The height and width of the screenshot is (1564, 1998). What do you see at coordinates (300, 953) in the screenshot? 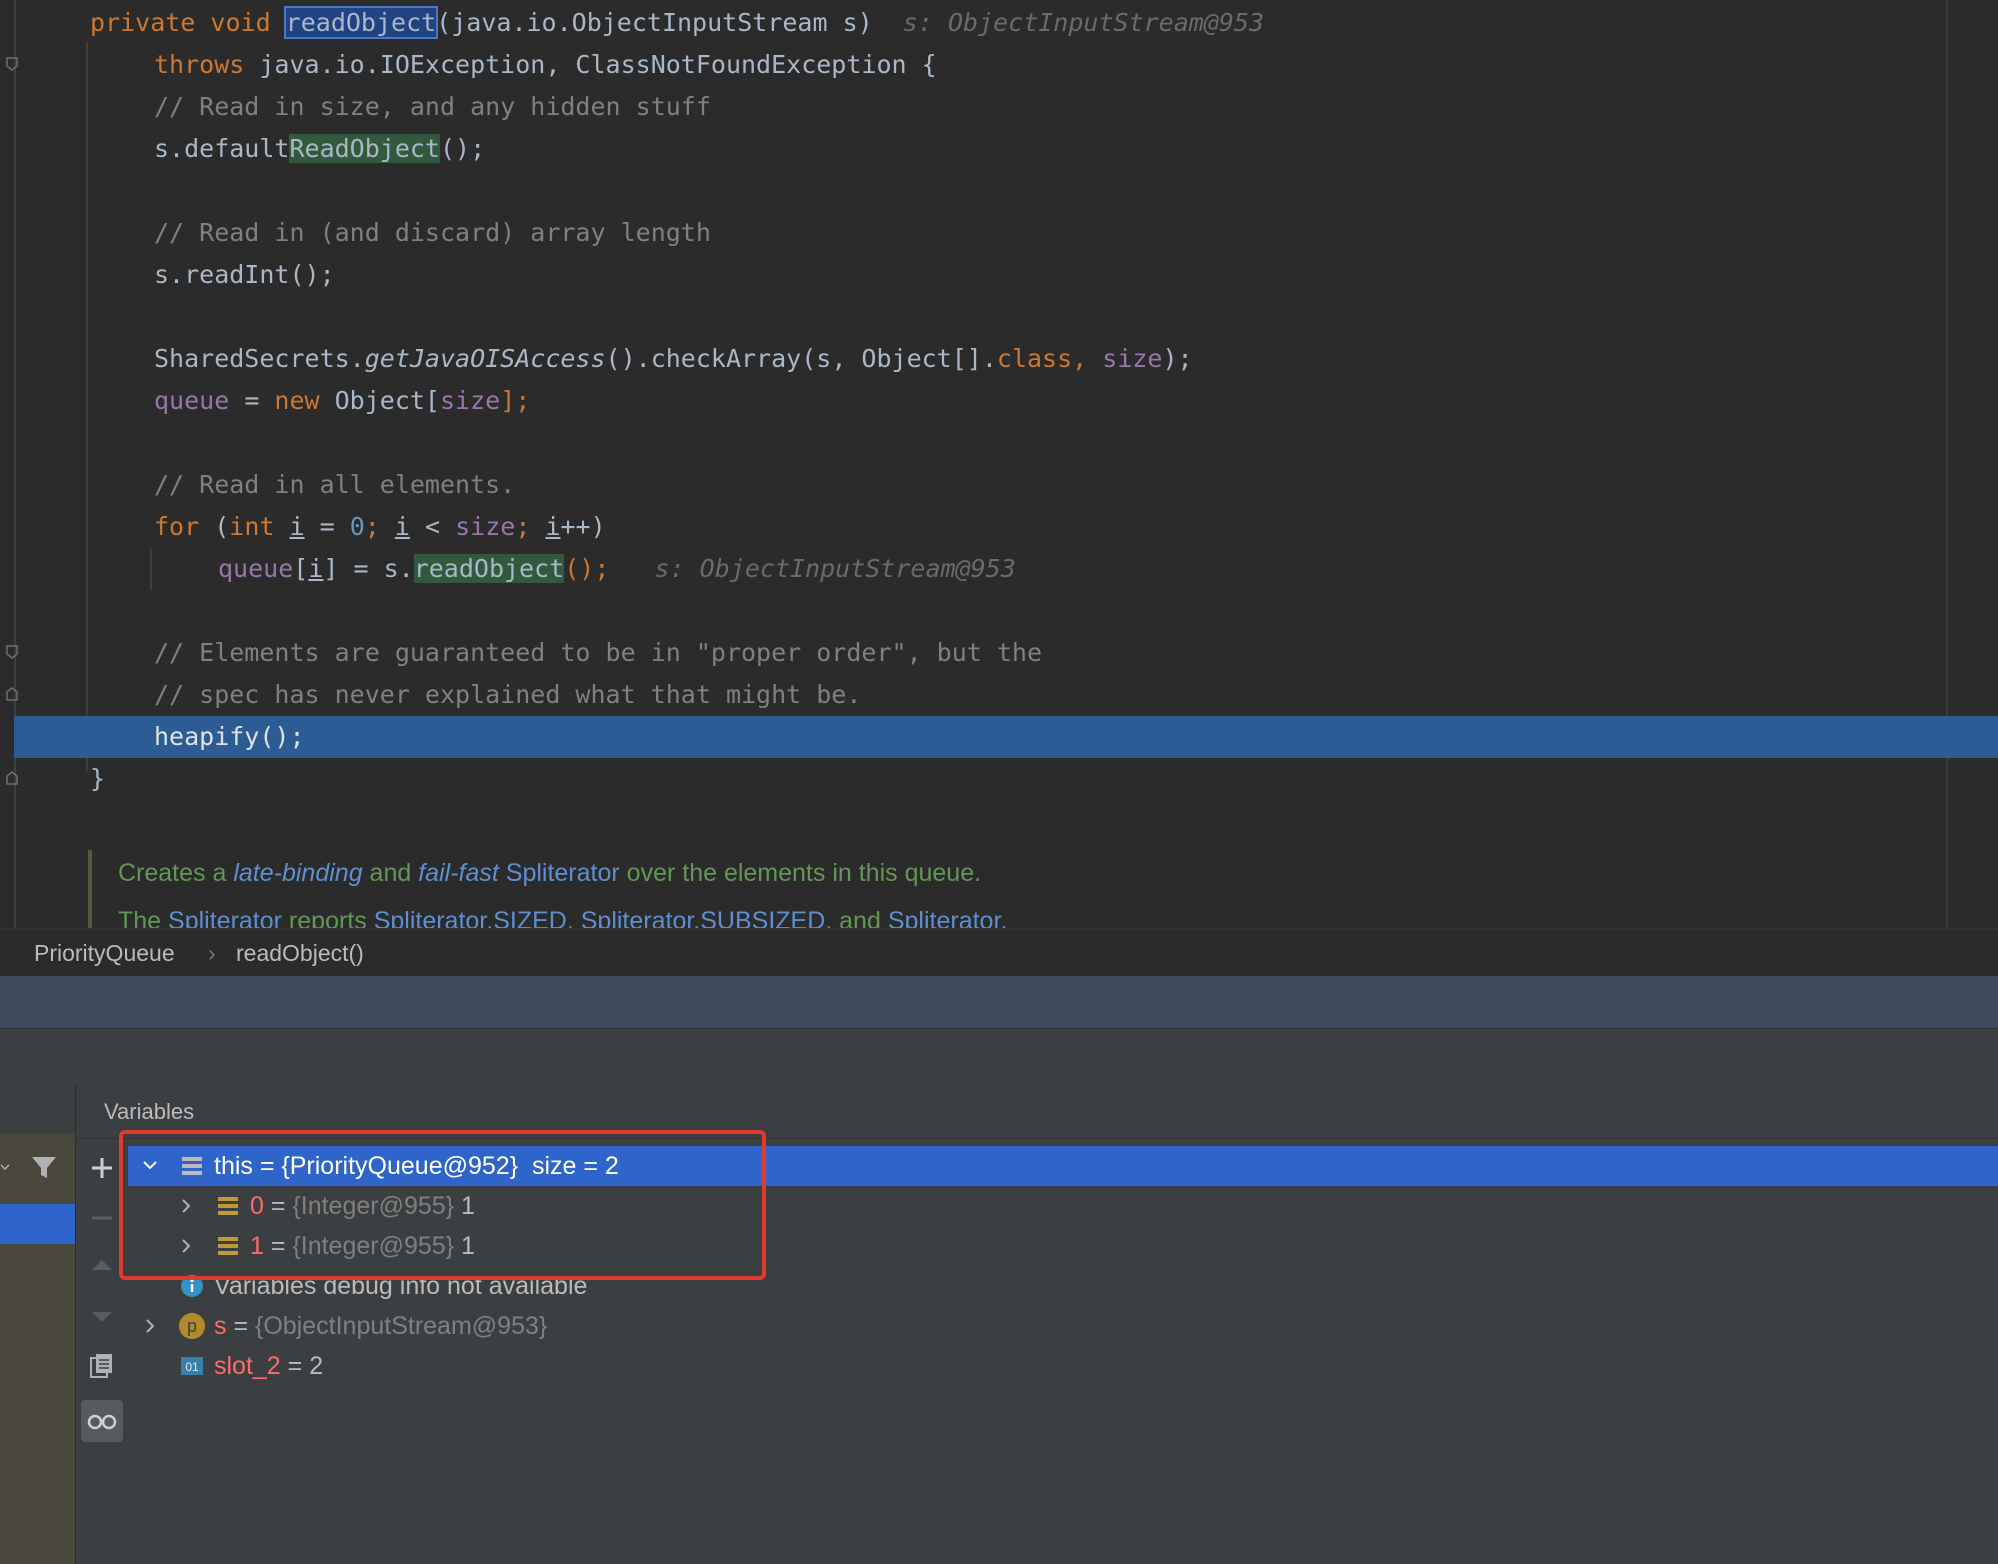
I see `breadcrumb-method: readObject()` at bounding box center [300, 953].